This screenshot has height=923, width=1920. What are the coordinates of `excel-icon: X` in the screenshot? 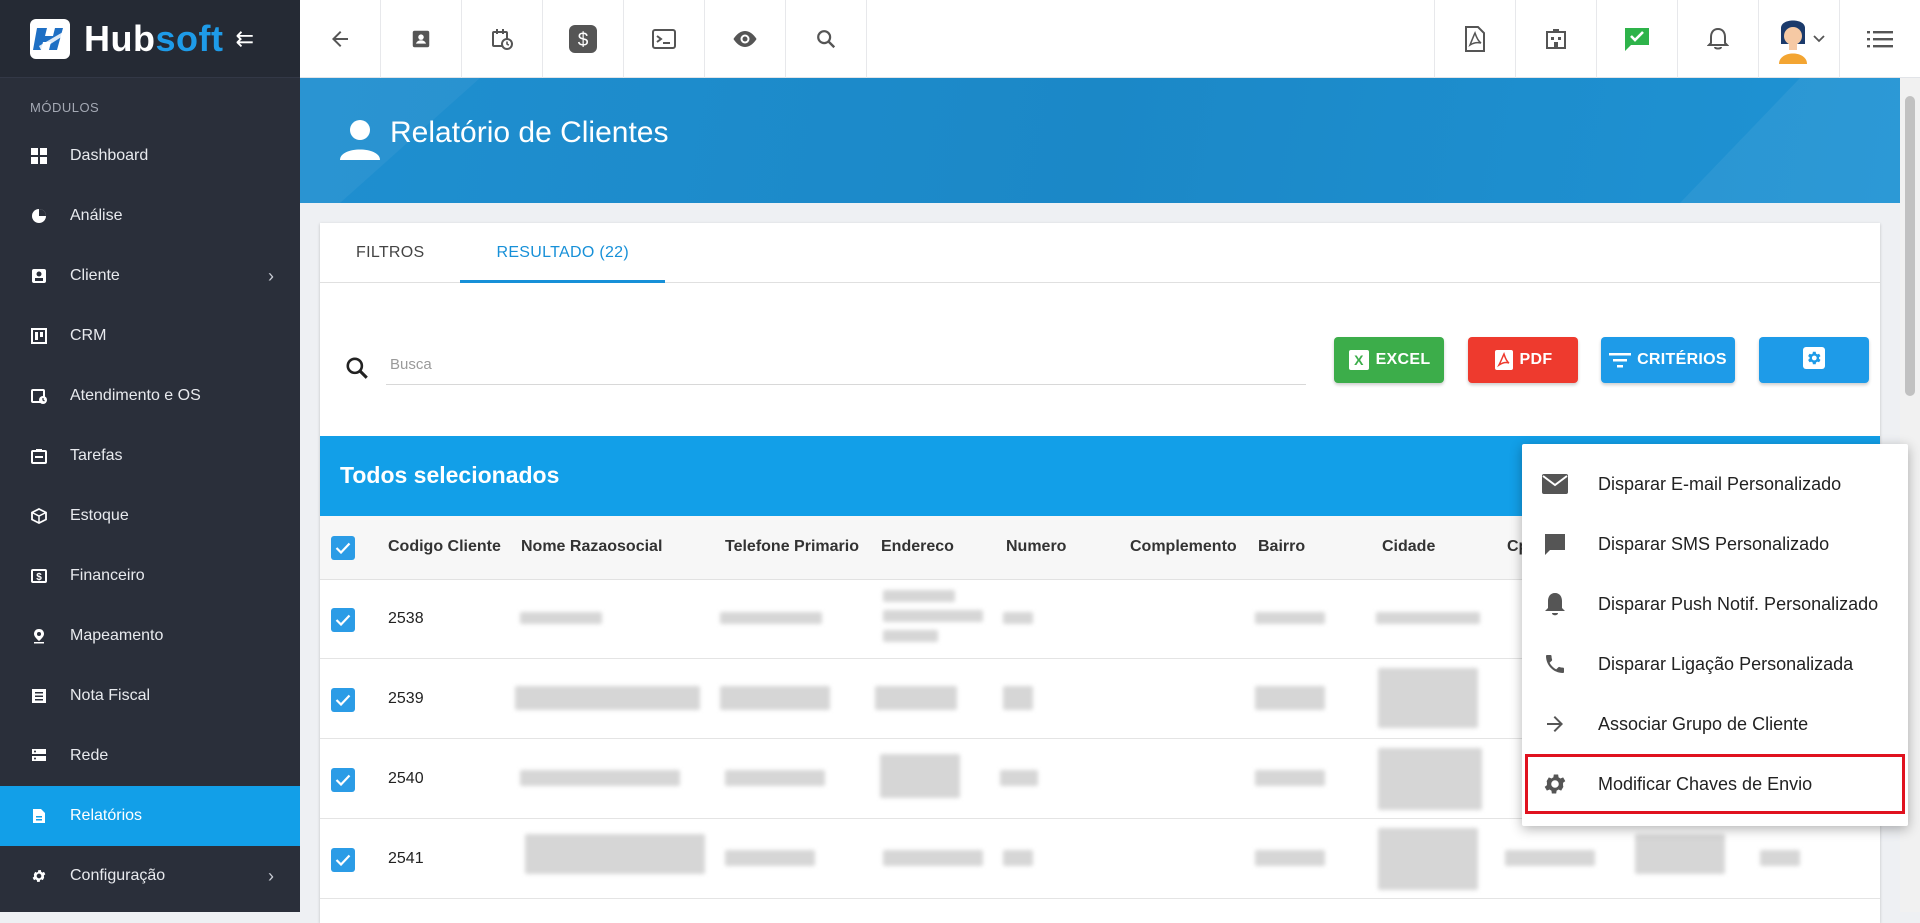 It's located at (1359, 360).